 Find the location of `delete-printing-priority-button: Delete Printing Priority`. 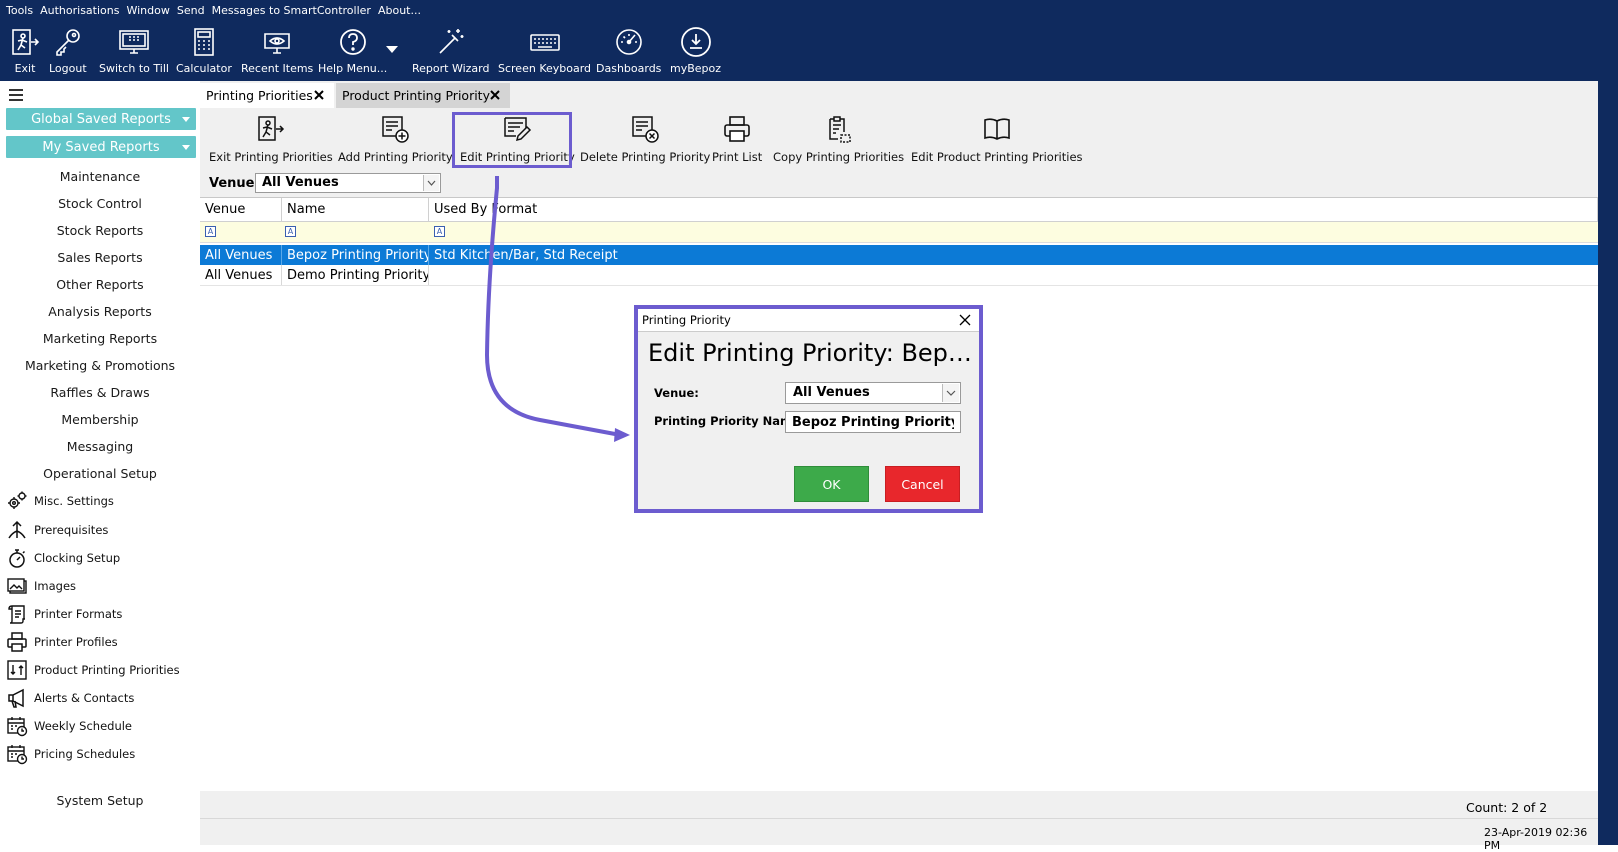

delete-printing-priority-button: Delete Printing Priority is located at coordinates (645, 140).